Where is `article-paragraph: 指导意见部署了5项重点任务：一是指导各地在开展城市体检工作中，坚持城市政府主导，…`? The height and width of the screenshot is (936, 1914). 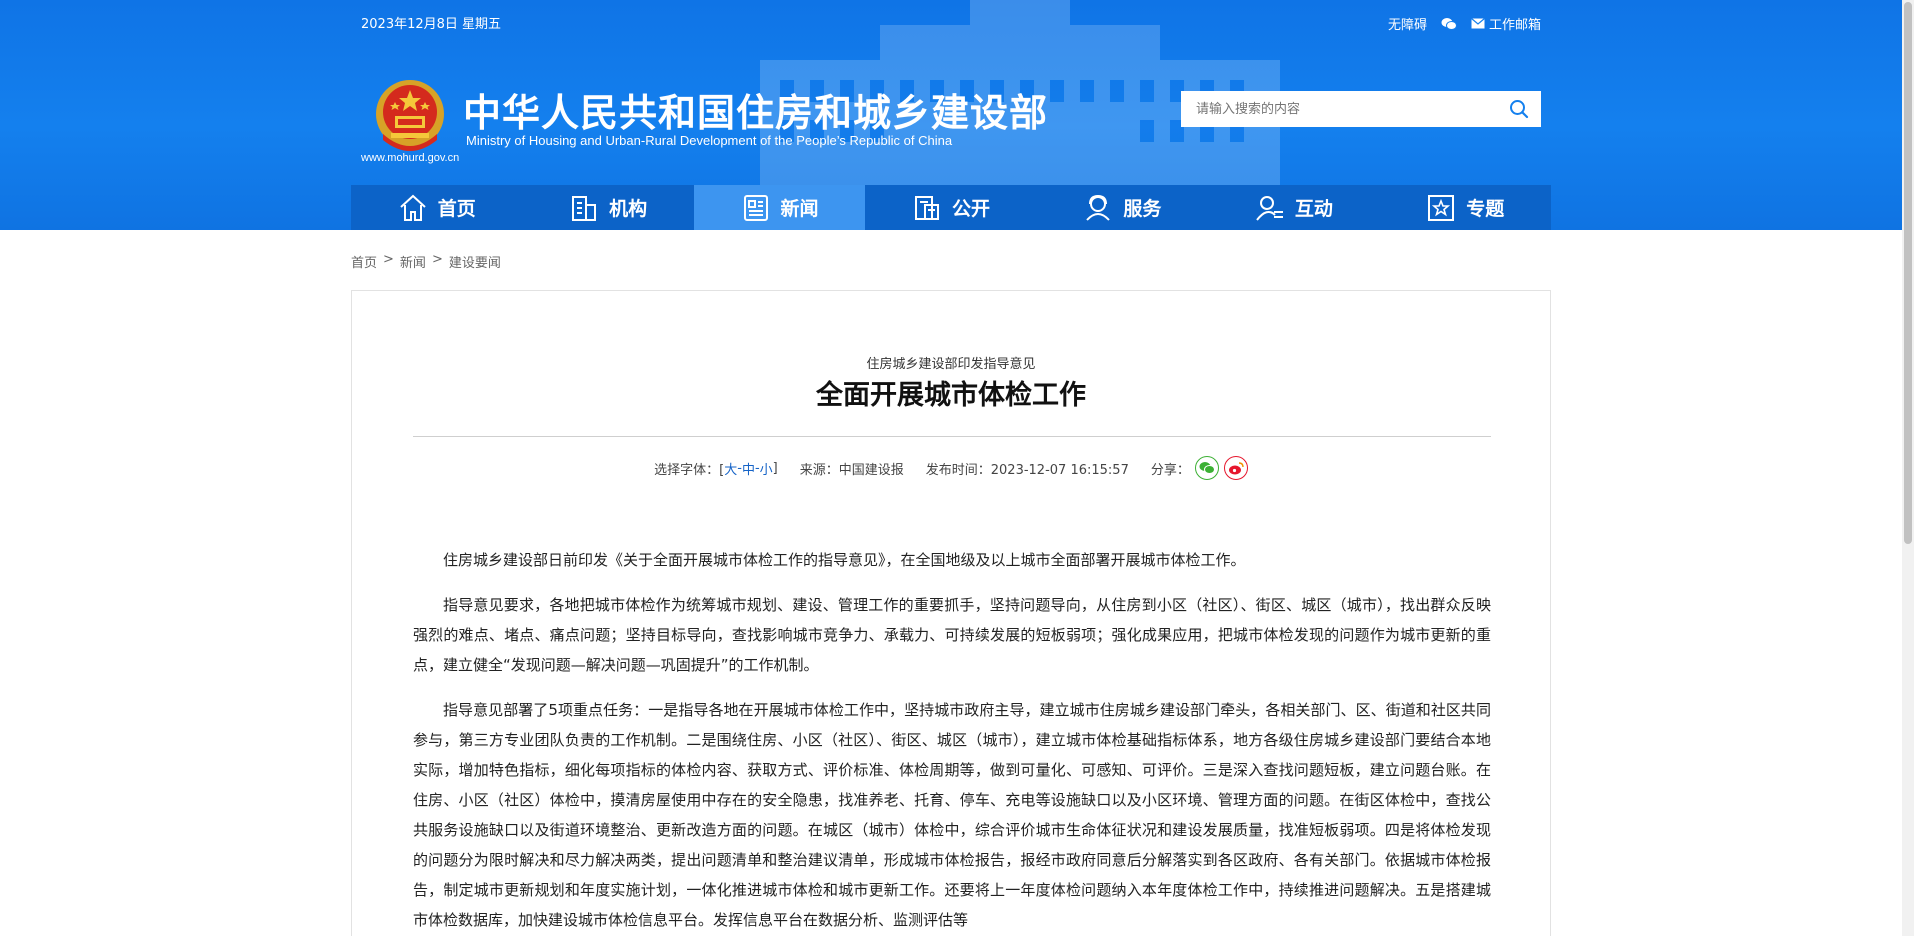 article-paragraph: 指导意见部署了5项重点任务：一是指导各地在开展城市体检工作中，坚持城市政府主导，… is located at coordinates (952, 815).